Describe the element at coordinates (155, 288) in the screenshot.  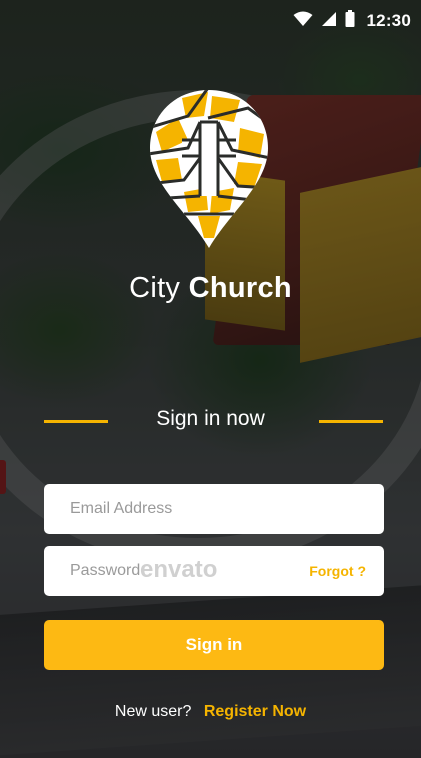
I see `app-name-regular: City` at that location.